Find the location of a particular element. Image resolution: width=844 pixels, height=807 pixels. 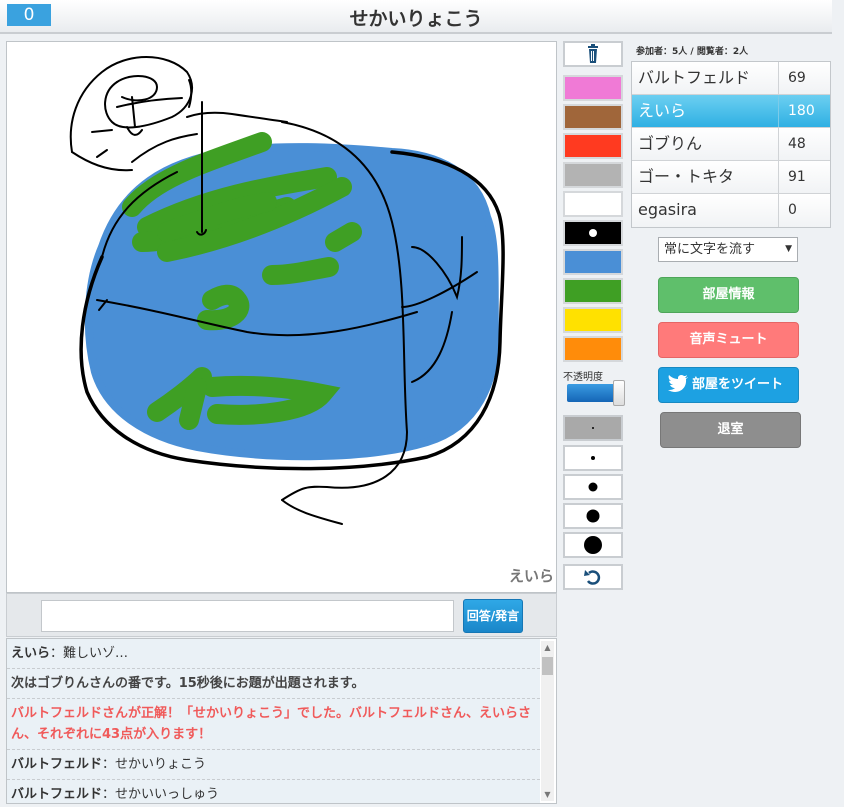

undo-icon is located at coordinates (592, 577).